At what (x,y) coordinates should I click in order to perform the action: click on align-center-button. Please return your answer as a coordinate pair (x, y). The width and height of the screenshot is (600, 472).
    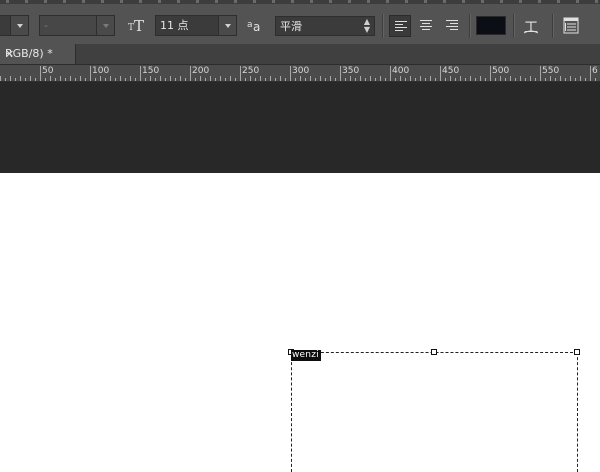
    Looking at the image, I should click on (426, 26).